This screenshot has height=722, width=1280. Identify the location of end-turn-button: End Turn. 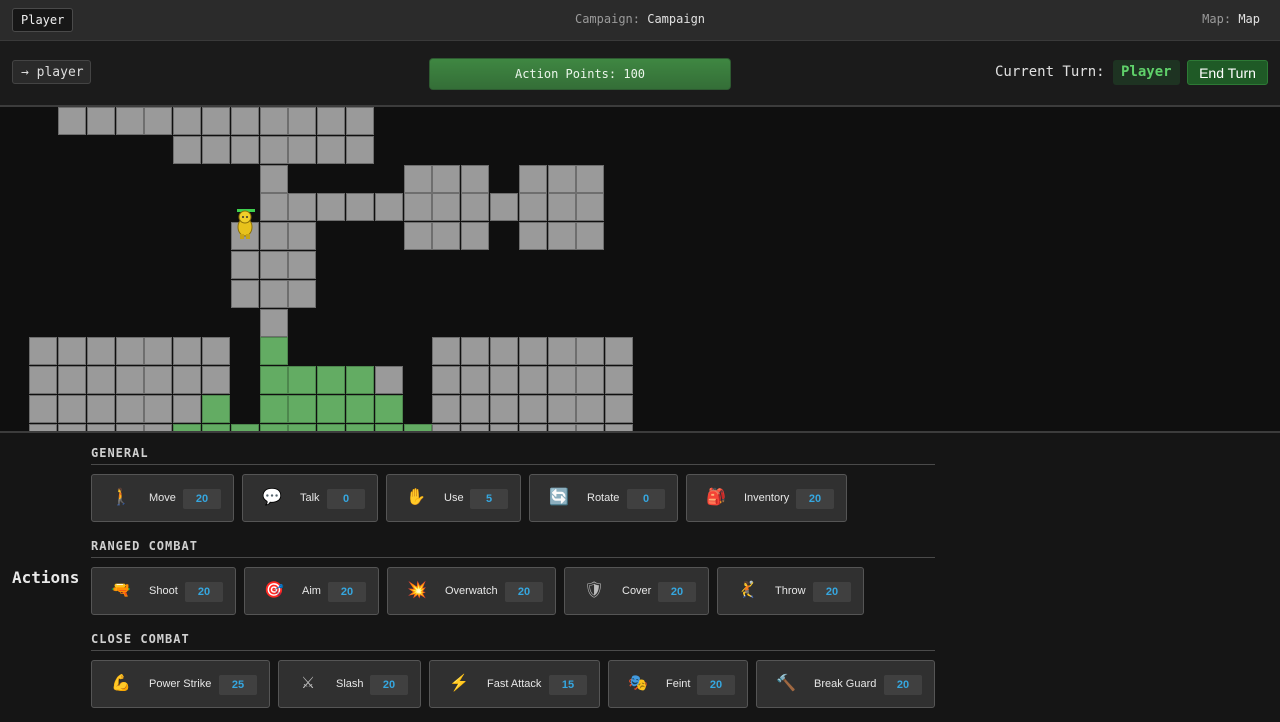
(1227, 72).